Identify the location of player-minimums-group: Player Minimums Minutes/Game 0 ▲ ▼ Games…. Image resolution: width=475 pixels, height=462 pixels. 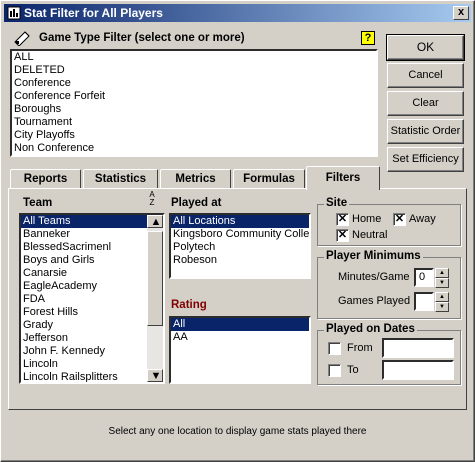
(389, 284).